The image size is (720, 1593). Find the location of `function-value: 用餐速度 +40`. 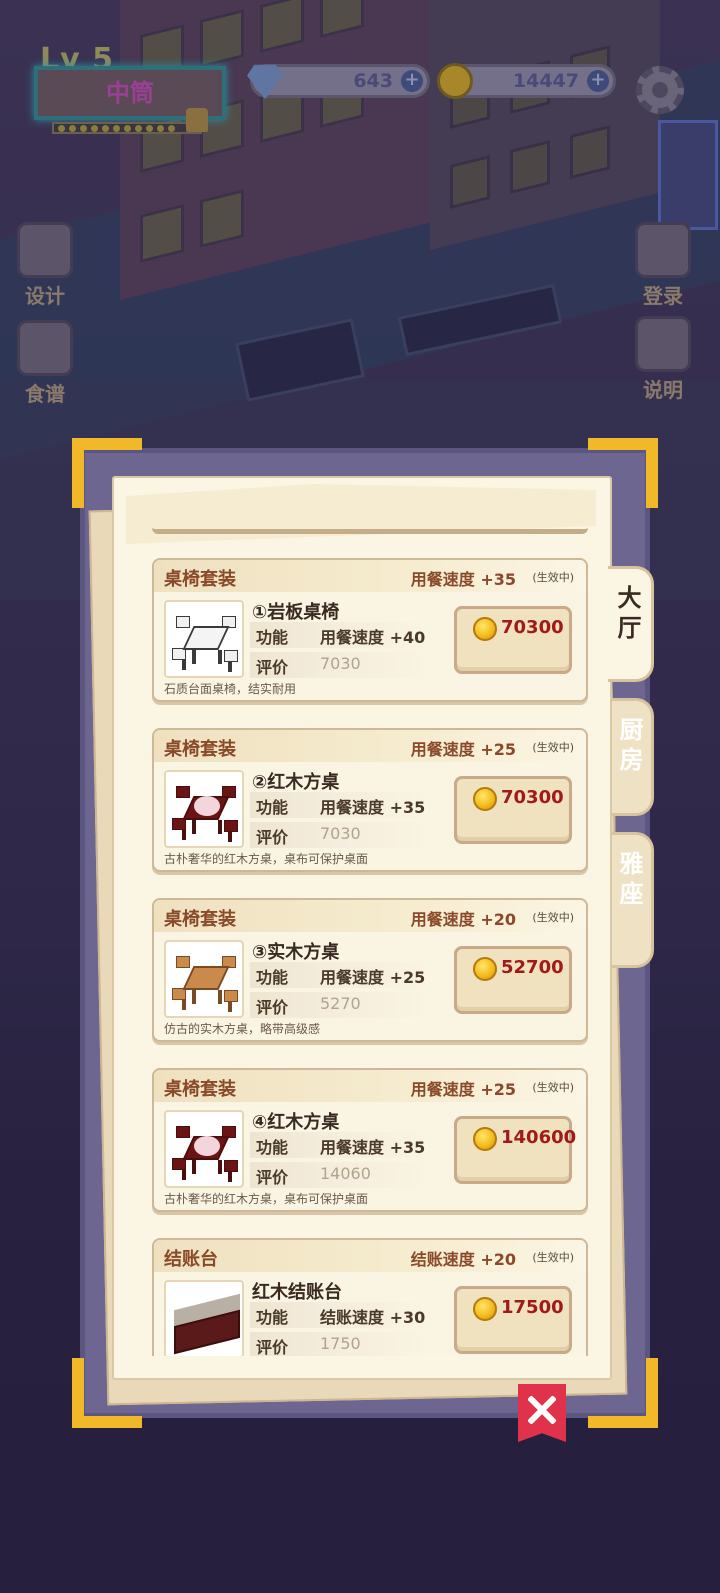

function-value: 用餐速度 +40 is located at coordinates (373, 637).